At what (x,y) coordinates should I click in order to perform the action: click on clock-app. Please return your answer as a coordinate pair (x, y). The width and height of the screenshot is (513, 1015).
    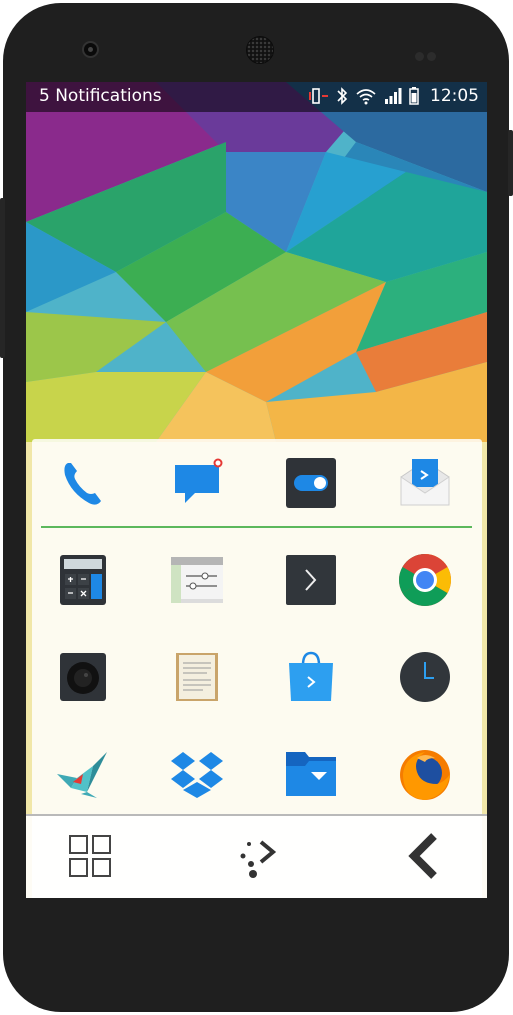
    Looking at the image, I should click on (425, 677).